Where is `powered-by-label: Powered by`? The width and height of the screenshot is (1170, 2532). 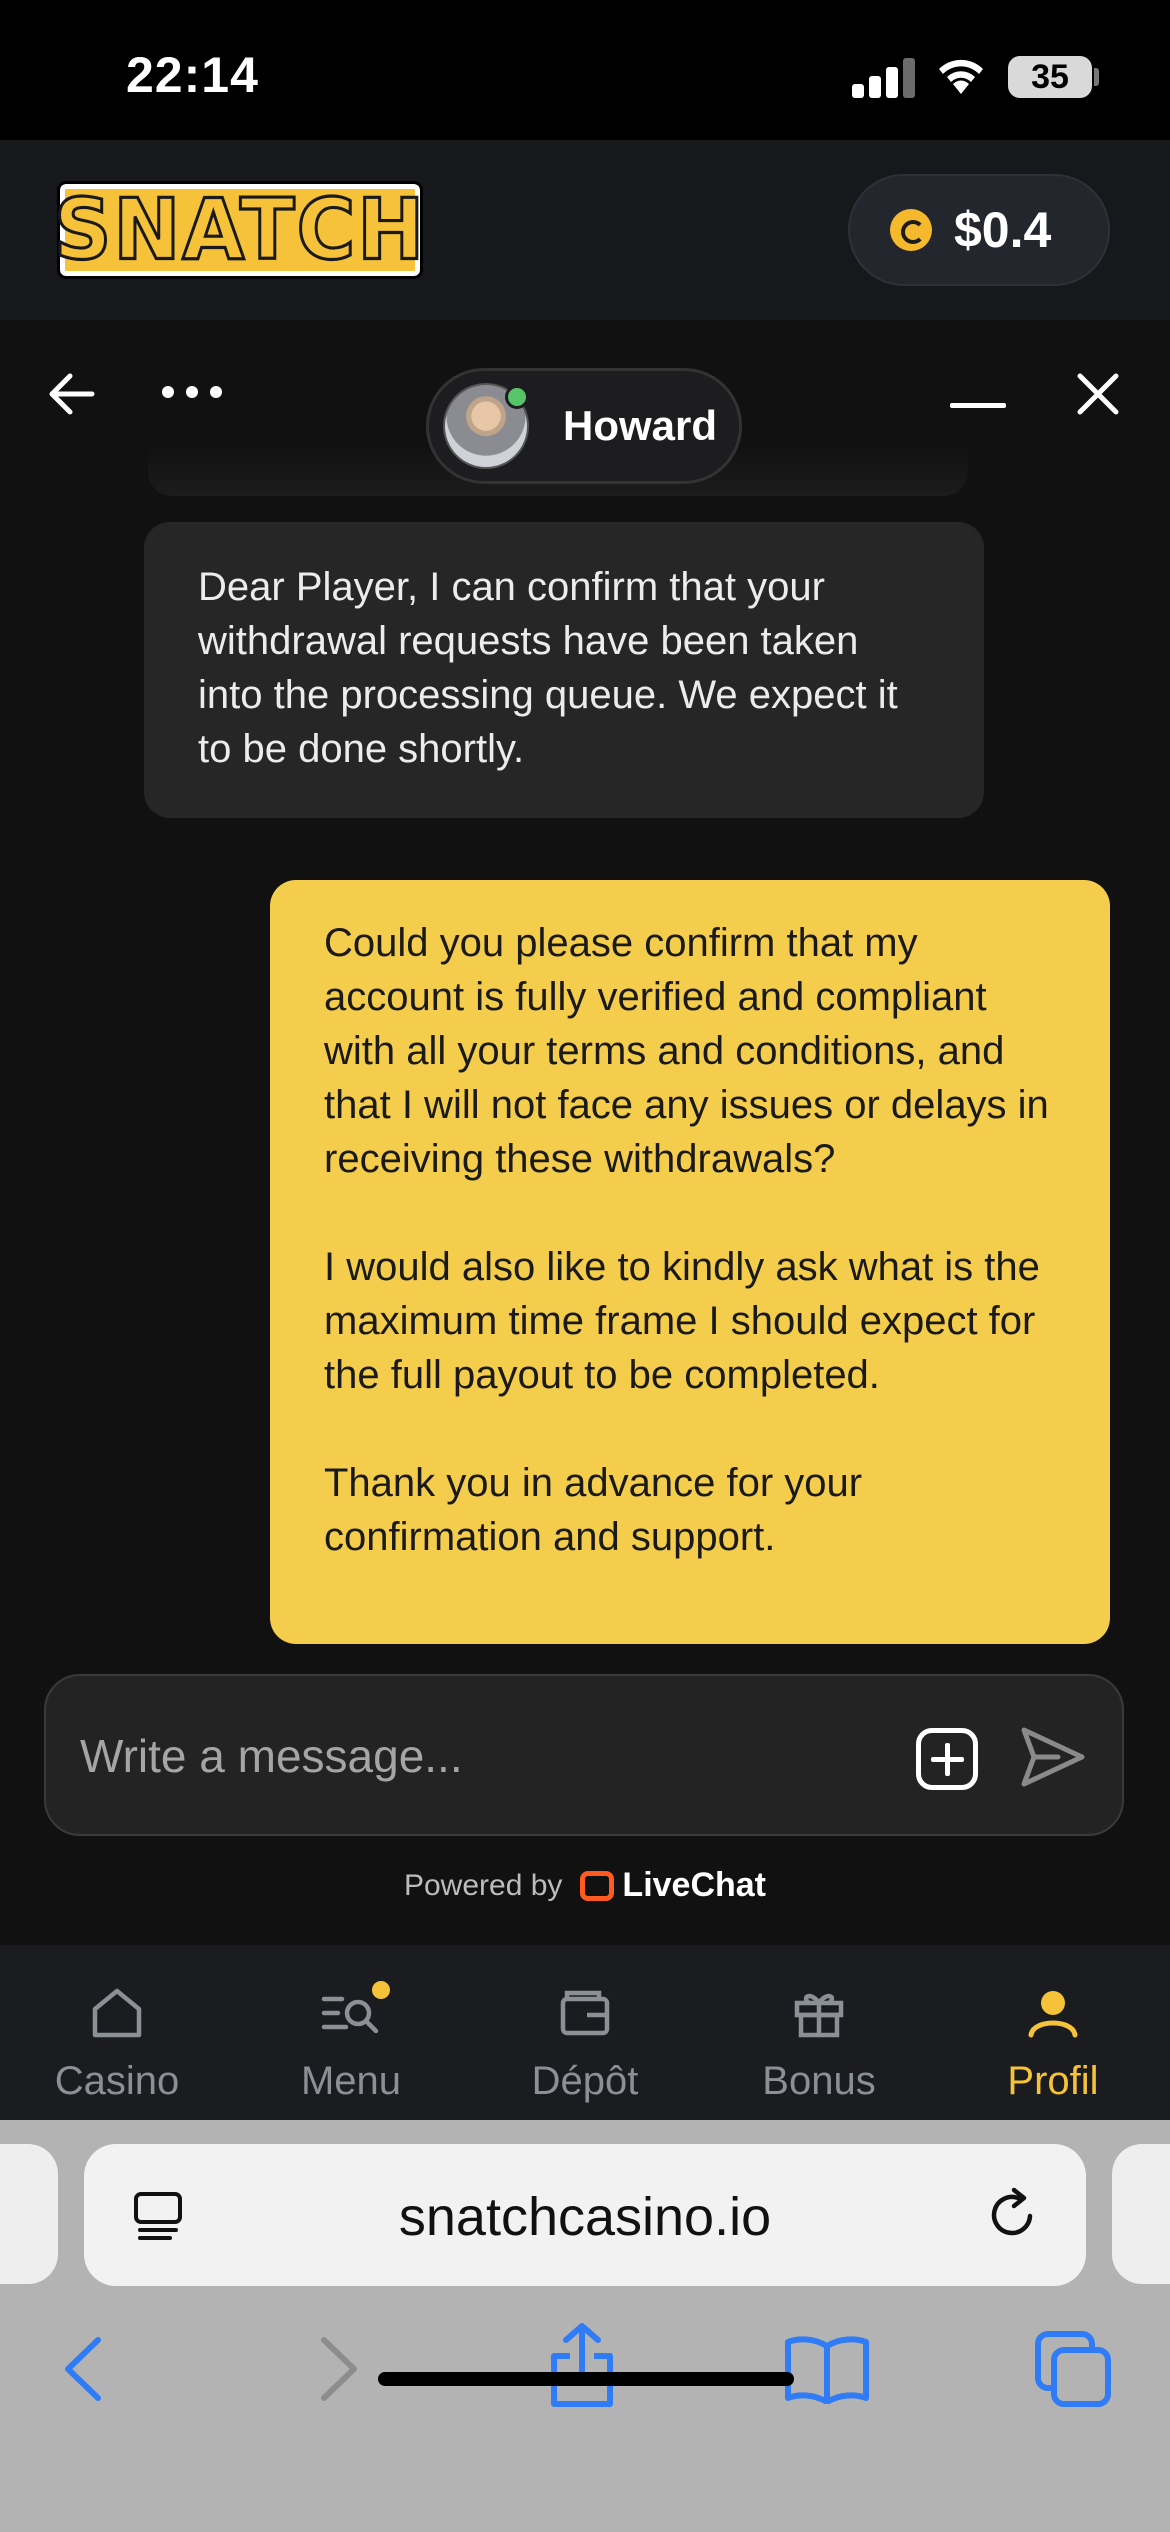 powered-by-label: Powered by is located at coordinates (483, 1885).